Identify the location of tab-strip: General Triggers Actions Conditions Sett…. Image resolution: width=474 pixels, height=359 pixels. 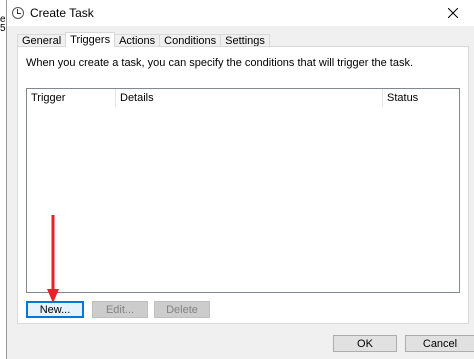
(143, 39).